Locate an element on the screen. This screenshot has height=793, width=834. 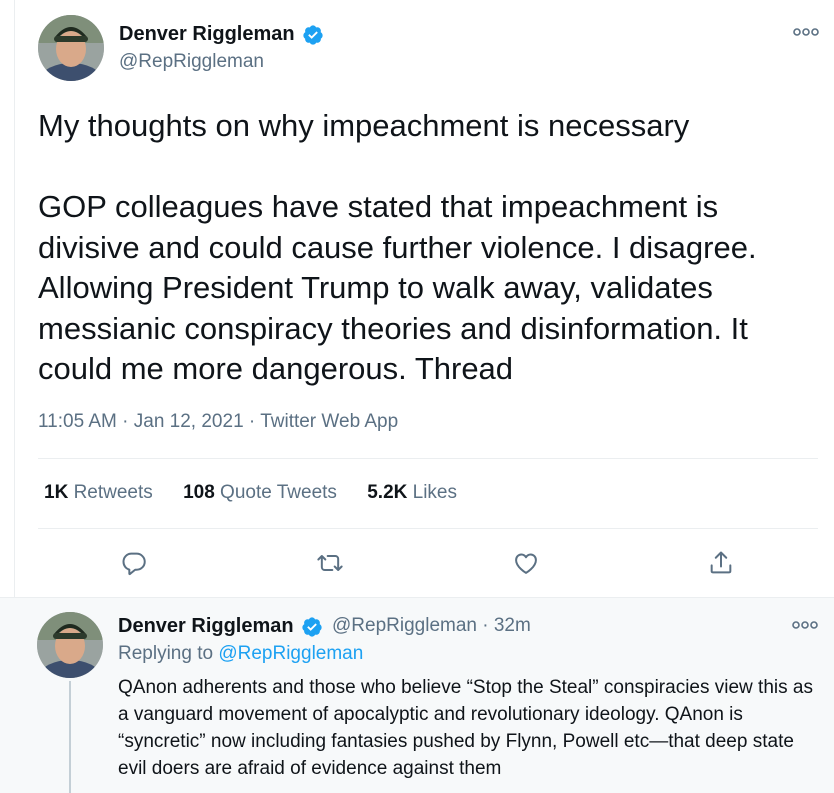
reply-handle-time: @RepRiggleman · 32m is located at coordinates (431, 626).